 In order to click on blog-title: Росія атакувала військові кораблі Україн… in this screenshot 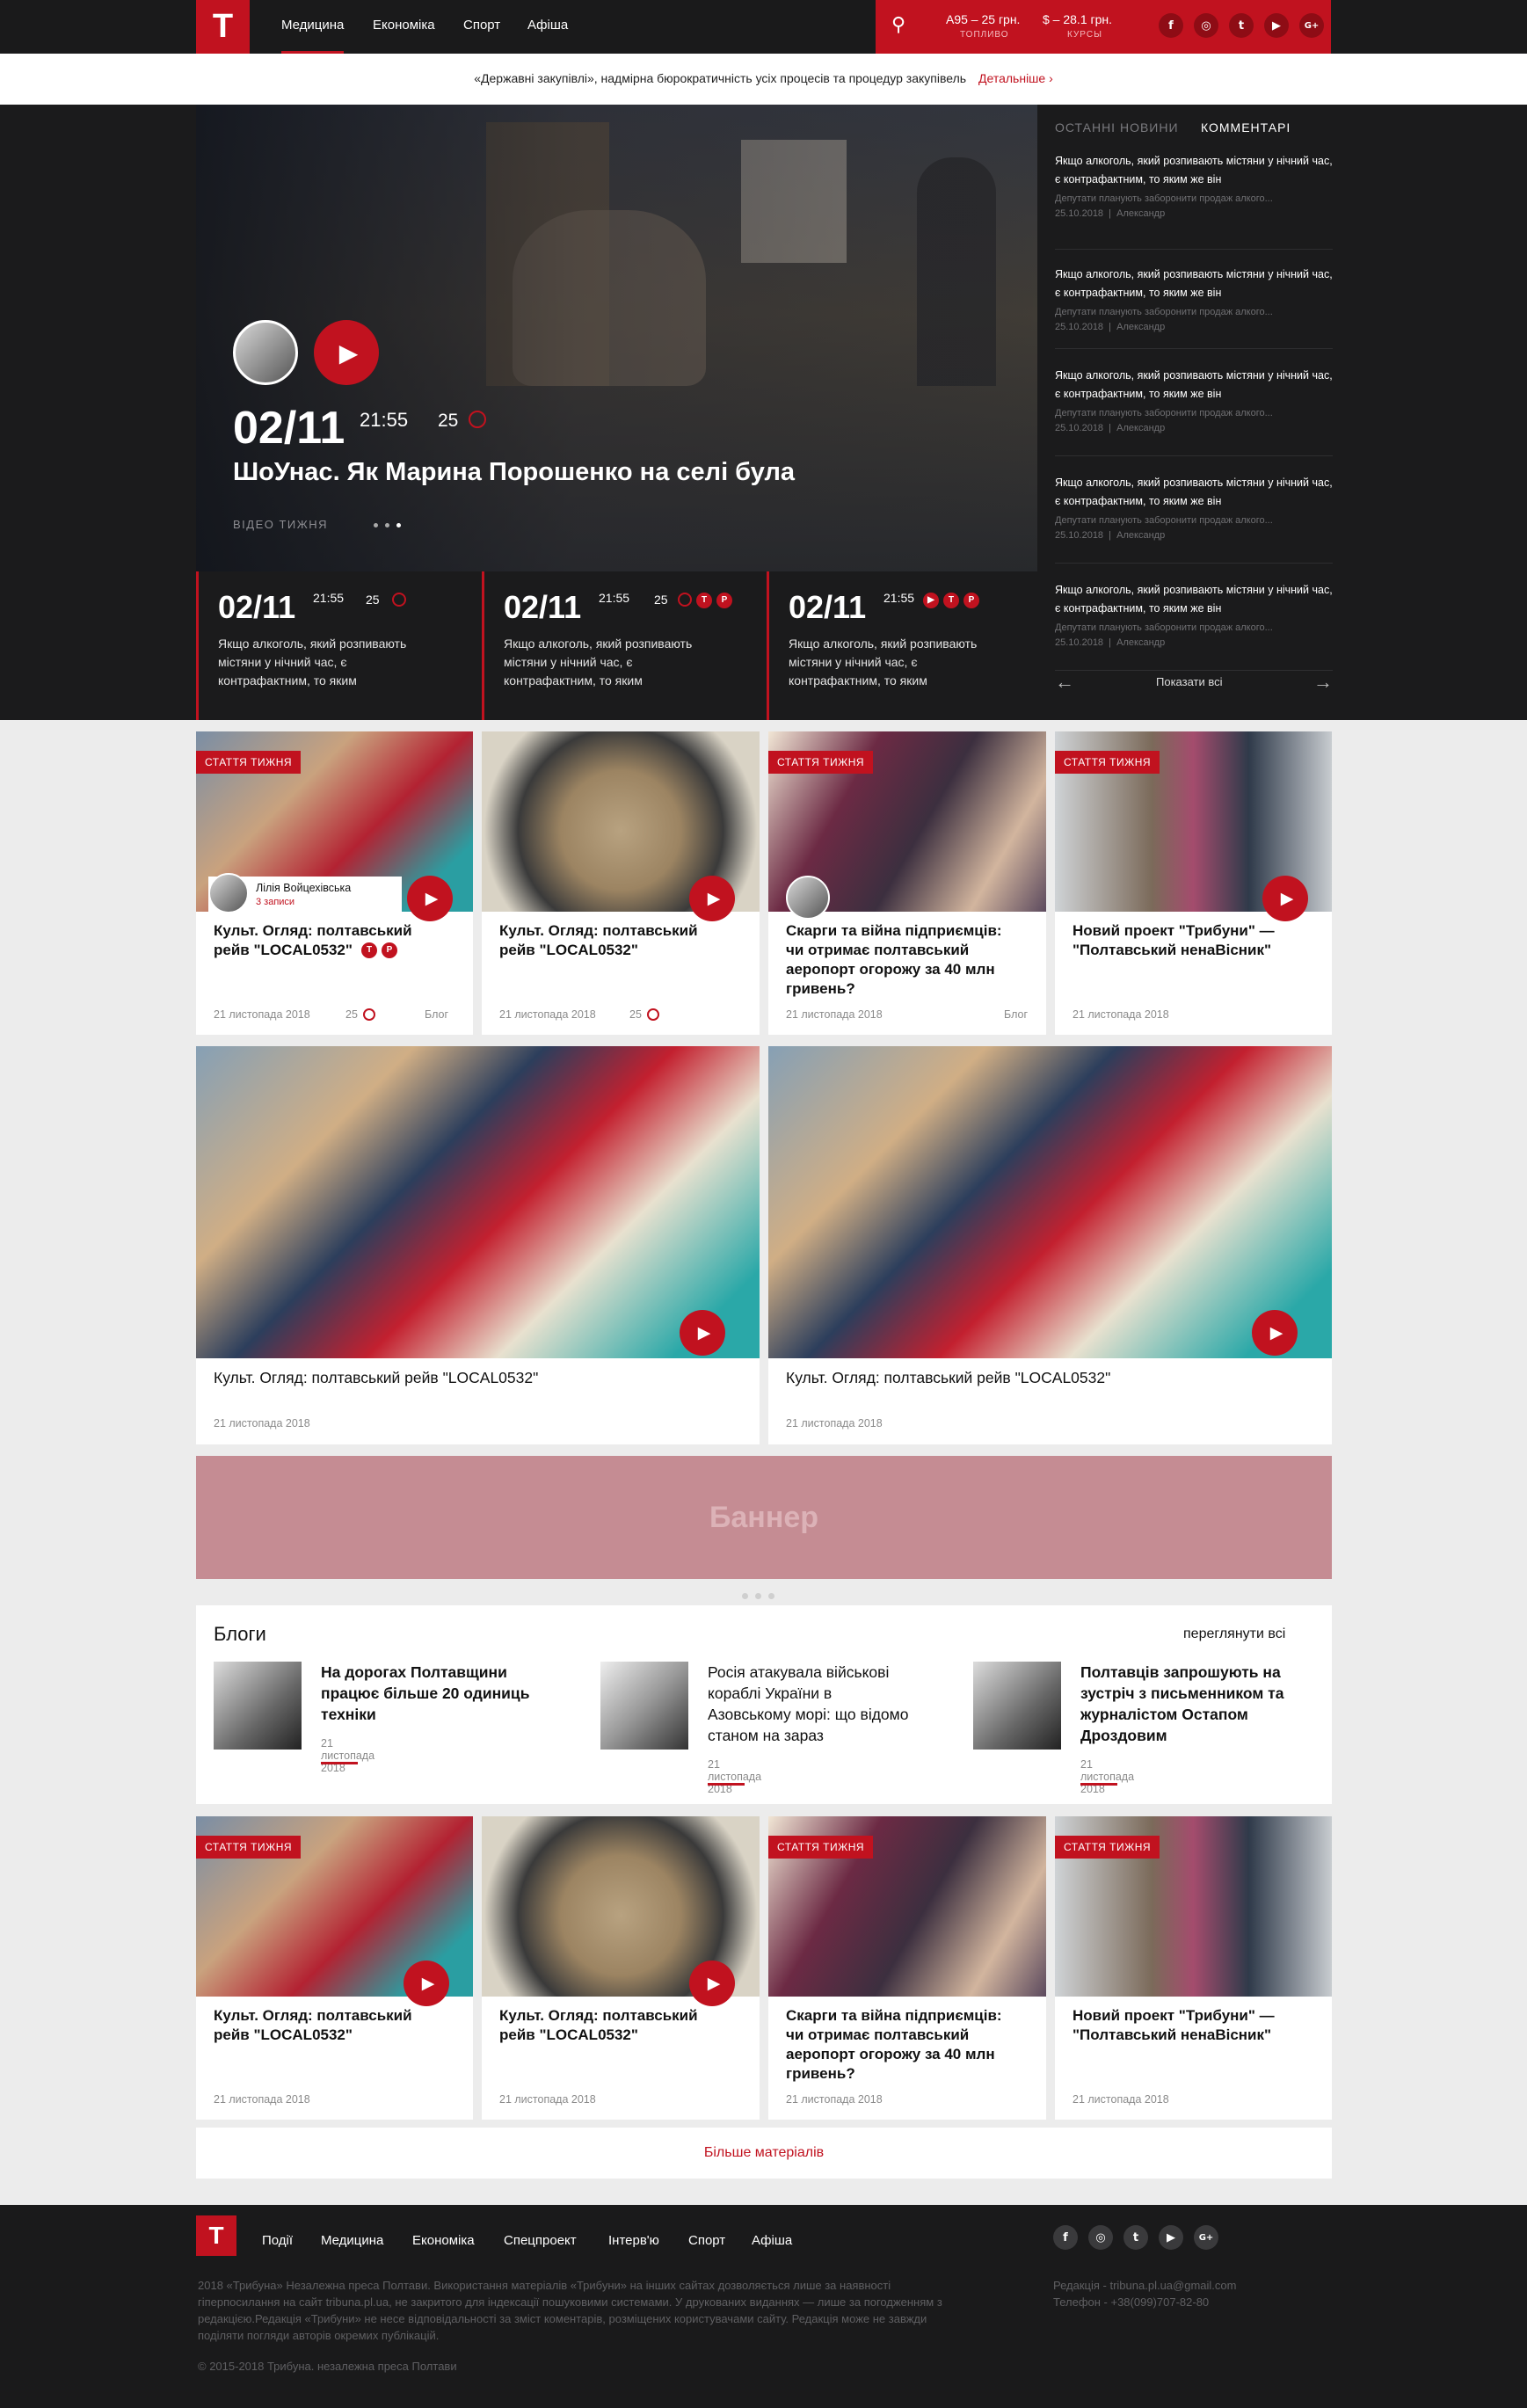, I will do `click(809, 1704)`.